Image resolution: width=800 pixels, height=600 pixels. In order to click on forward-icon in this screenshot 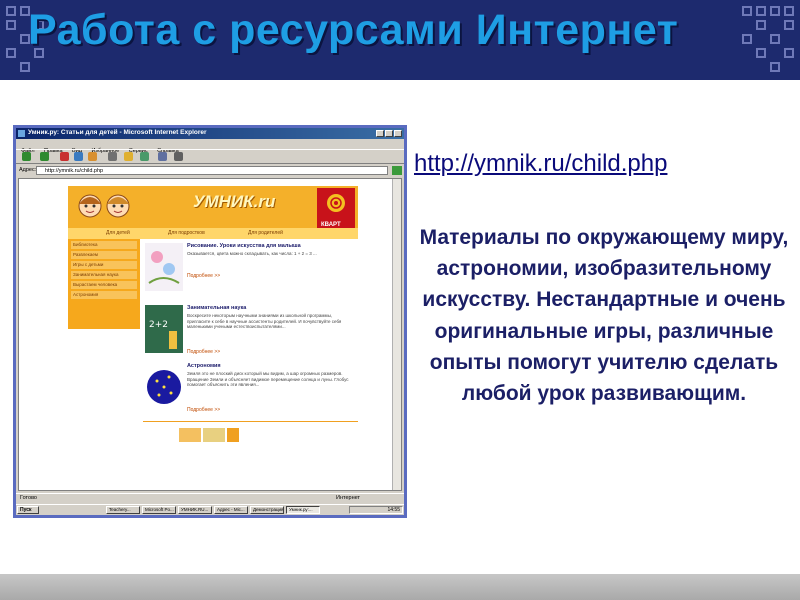, I will do `click(44, 156)`.